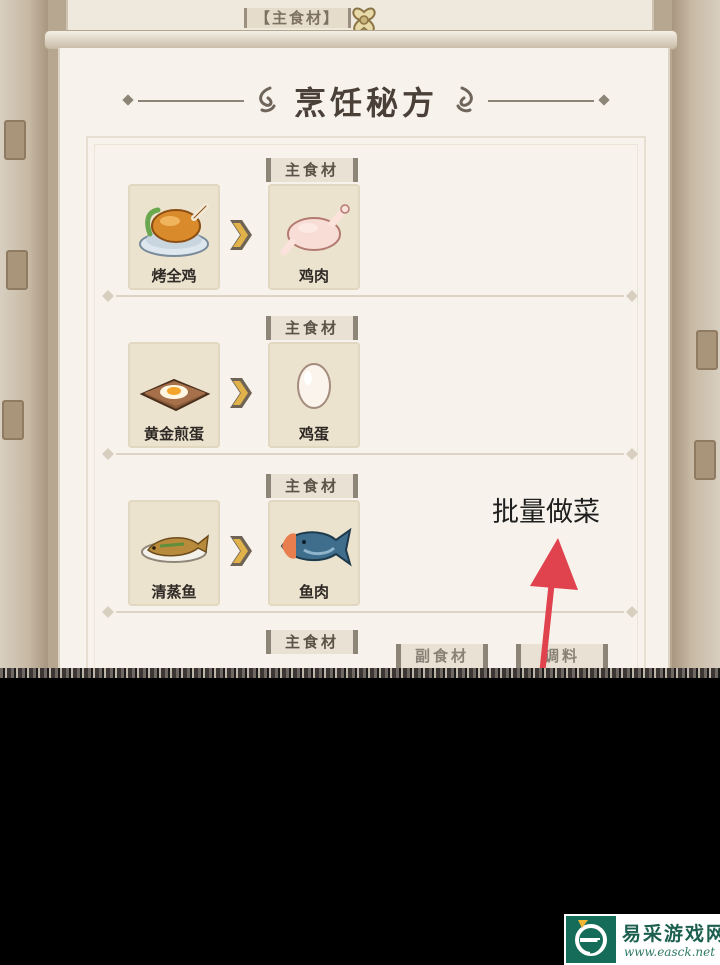  Describe the element at coordinates (366, 234) in the screenshot. I see `recipe-row: 主食材 烤全鸡 鸡肉` at that location.